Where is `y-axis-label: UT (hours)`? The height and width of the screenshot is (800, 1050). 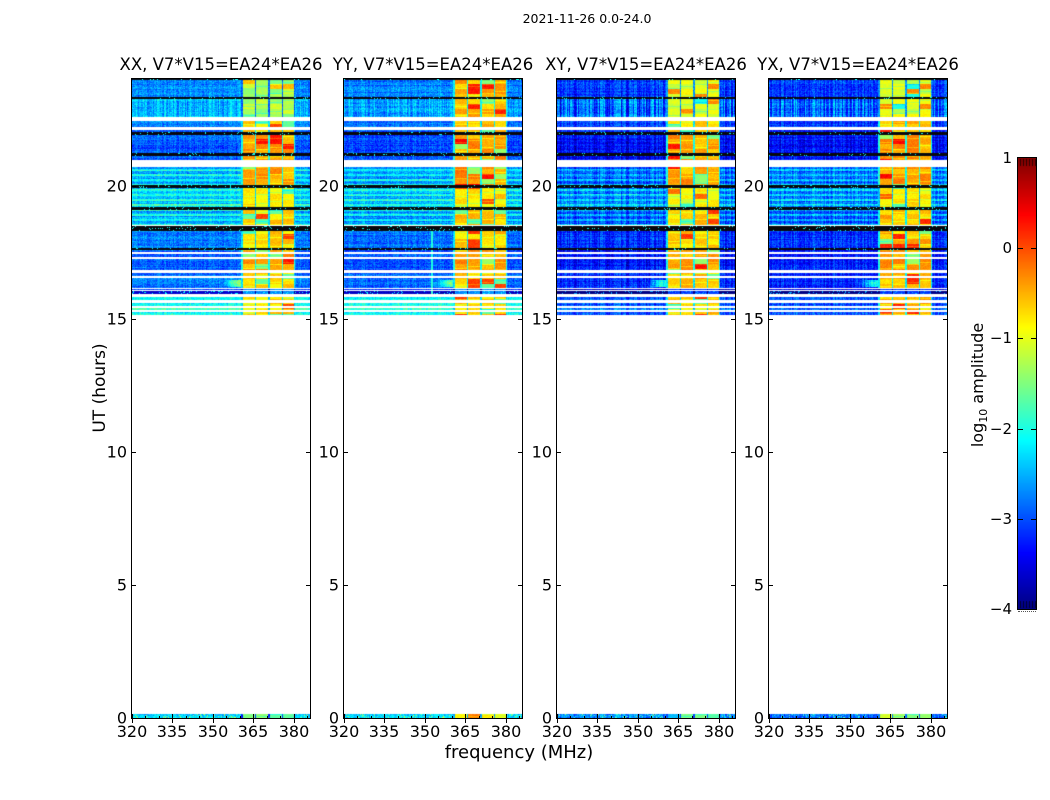
y-axis-label: UT (hours) is located at coordinates (100, 388).